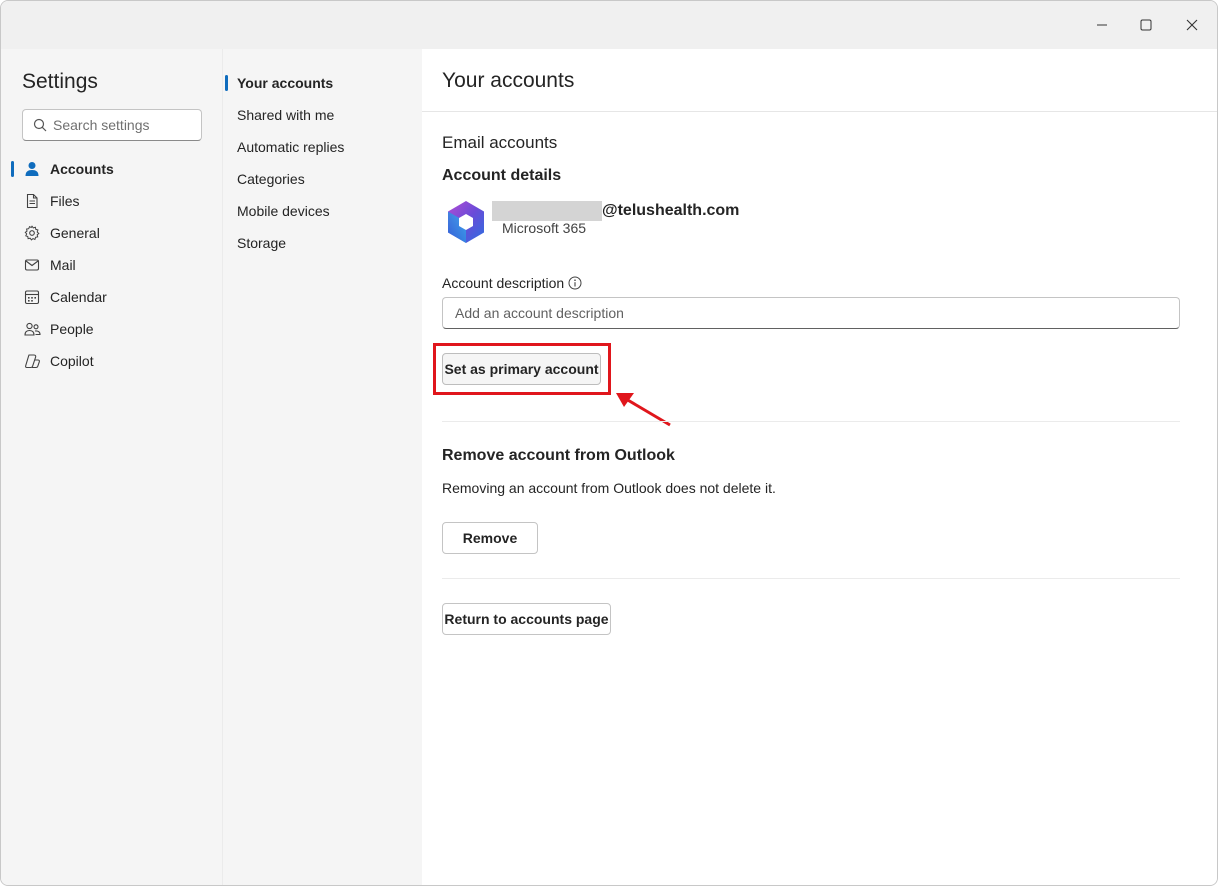 Image resolution: width=1218 pixels, height=886 pixels. Describe the element at coordinates (82, 169) in the screenshot. I see `nav-item-label: Accounts` at that location.